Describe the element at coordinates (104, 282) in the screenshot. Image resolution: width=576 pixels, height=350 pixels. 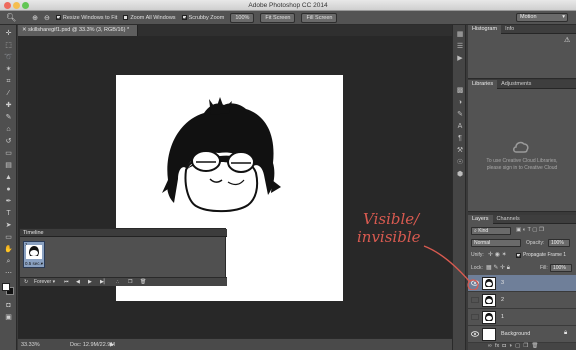
I see `next-frame-icon: ▶▏` at that location.